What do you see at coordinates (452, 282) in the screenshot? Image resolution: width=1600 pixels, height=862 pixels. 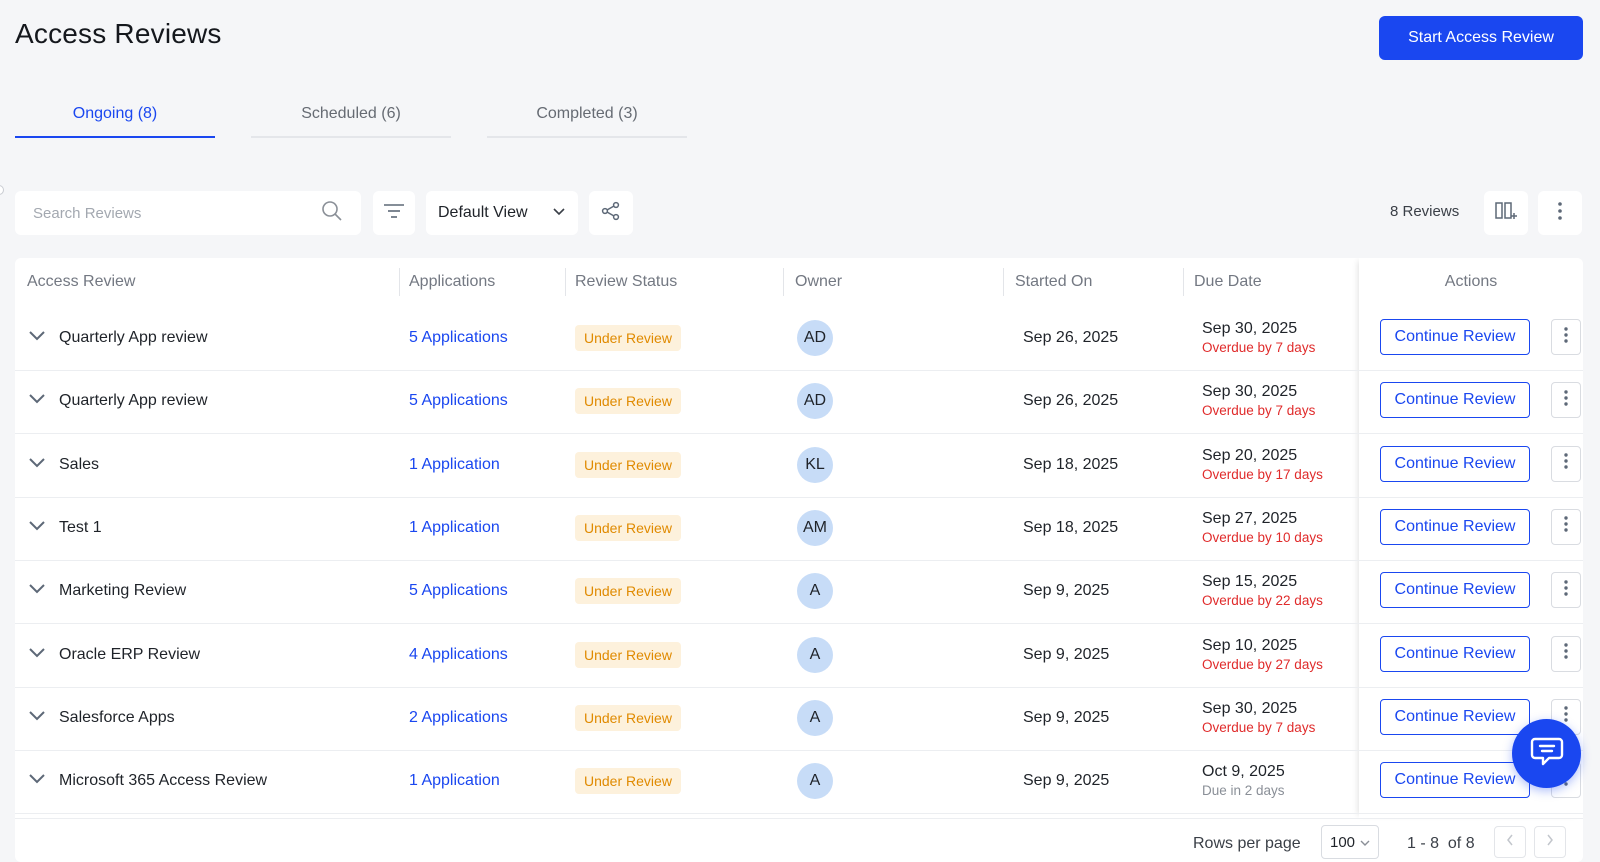 I see `column-header-applications: Applications` at bounding box center [452, 282].